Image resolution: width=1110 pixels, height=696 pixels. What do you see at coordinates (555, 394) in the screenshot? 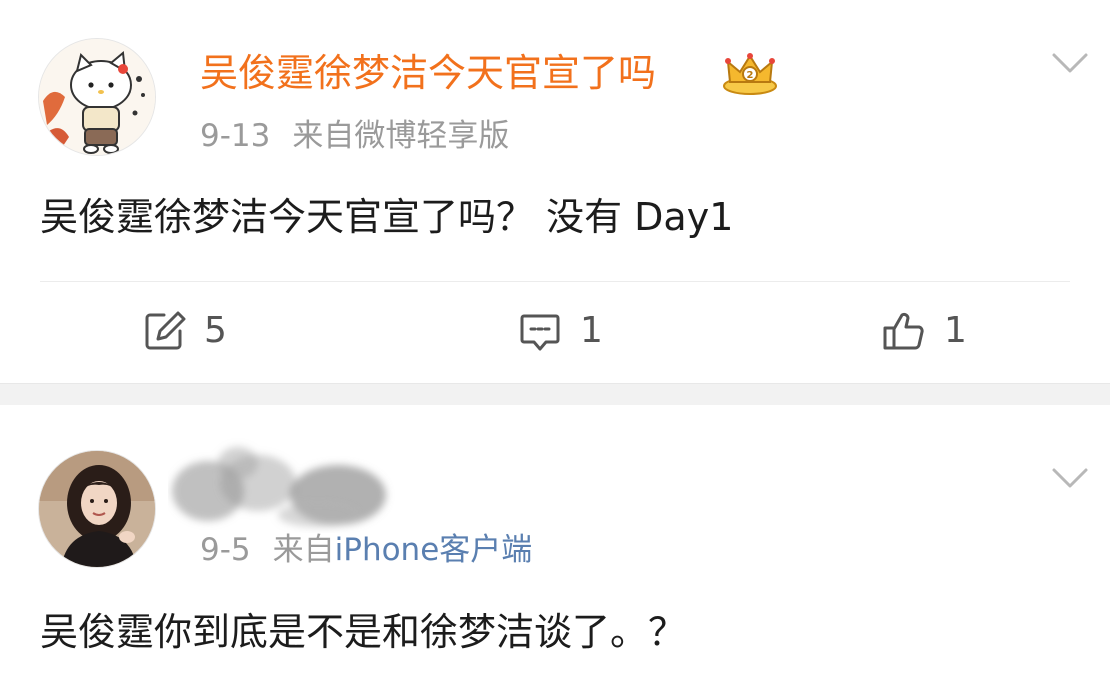
I see `feed-separator` at bounding box center [555, 394].